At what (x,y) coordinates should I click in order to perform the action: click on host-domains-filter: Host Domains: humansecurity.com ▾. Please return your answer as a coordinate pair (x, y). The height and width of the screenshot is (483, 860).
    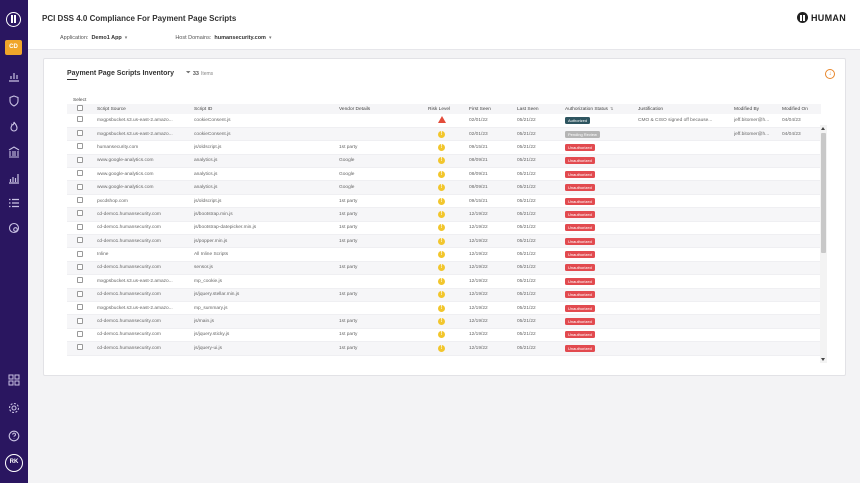
    Looking at the image, I should click on (223, 38).